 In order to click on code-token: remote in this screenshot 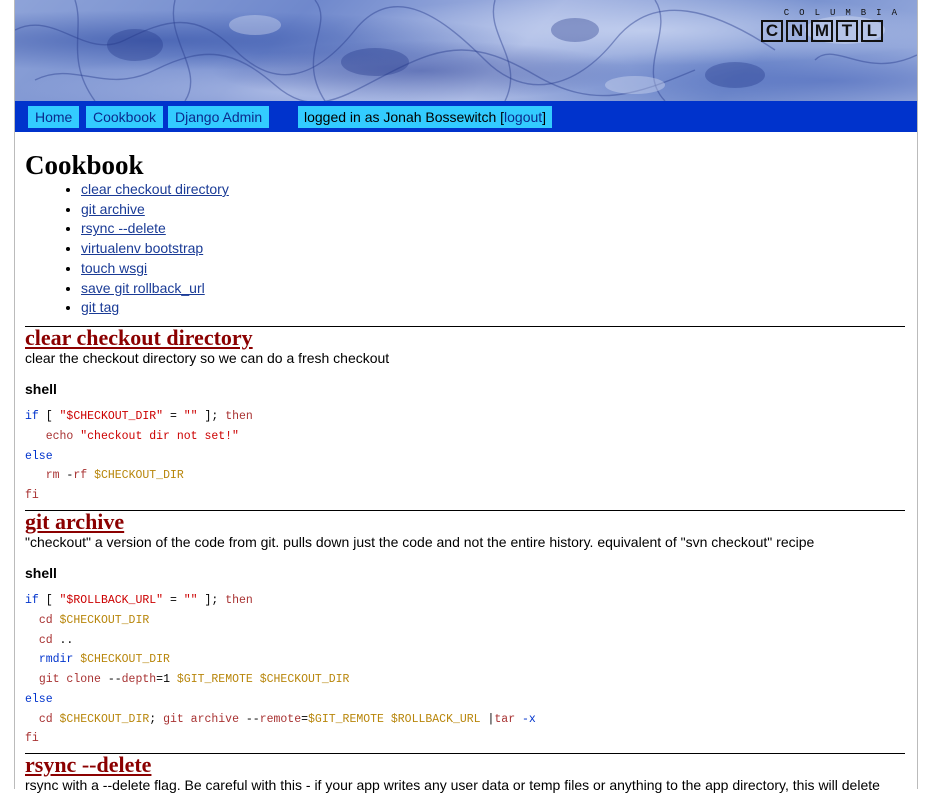, I will do `click(280, 719)`.